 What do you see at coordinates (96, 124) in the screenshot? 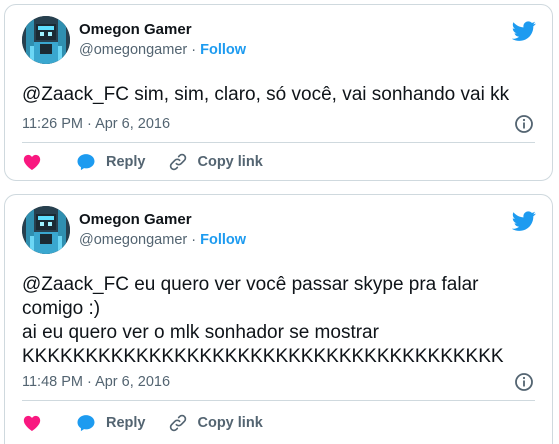
I see `timestamp: 11:26 PM · Apr 6, 2016` at bounding box center [96, 124].